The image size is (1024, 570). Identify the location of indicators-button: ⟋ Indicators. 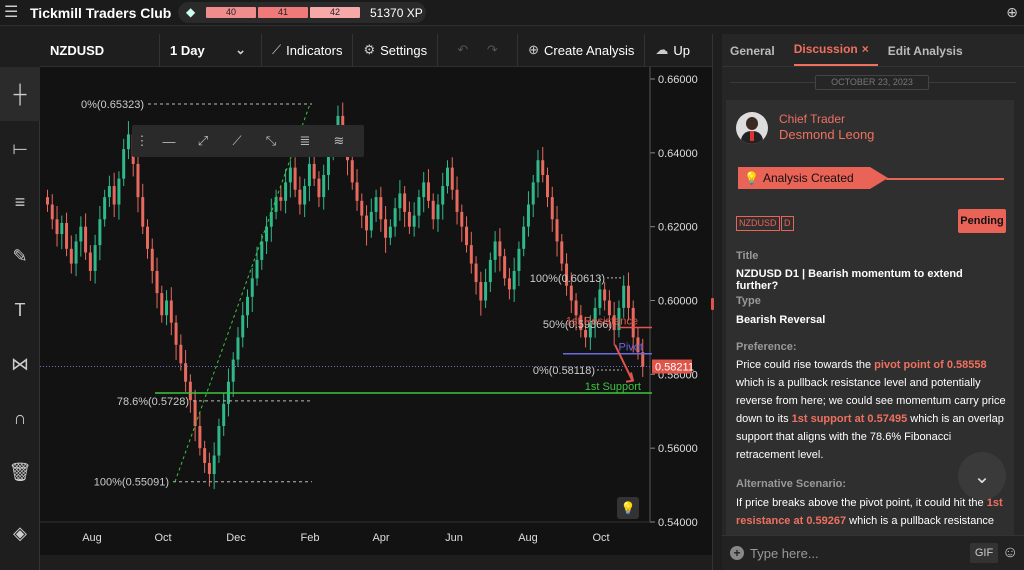
(308, 50).